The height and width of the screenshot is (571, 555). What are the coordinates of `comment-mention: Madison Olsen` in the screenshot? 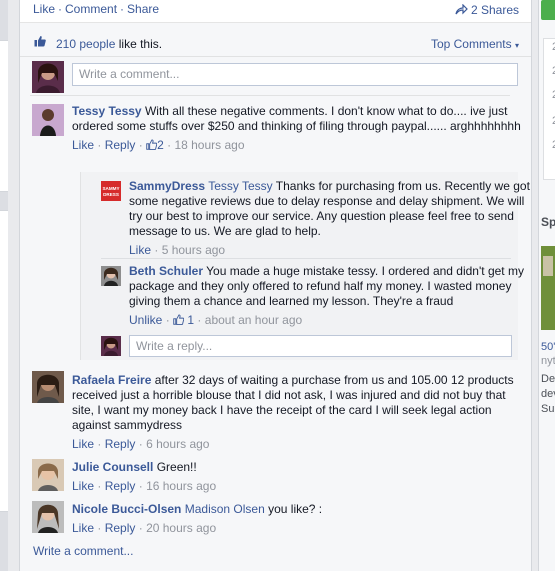 It's located at (225, 509).